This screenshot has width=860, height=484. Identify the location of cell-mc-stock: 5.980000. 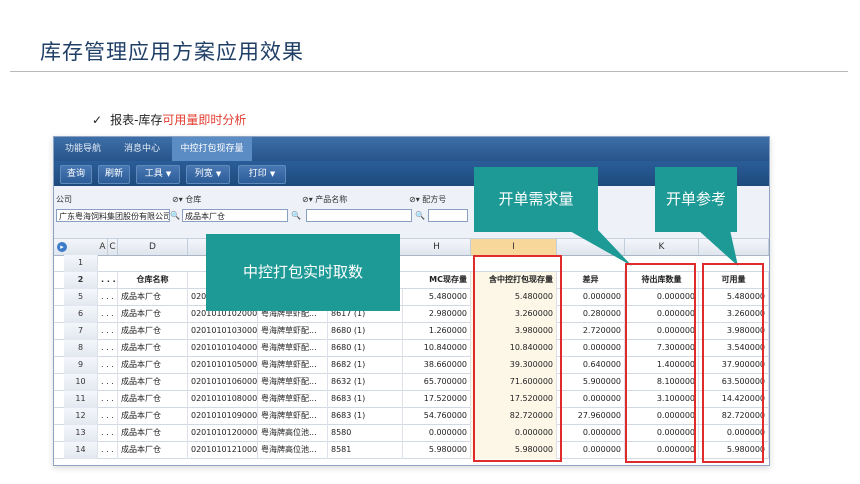
(437, 450).